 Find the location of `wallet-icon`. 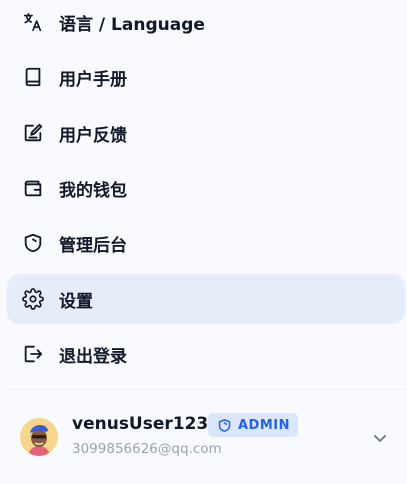

wallet-icon is located at coordinates (33, 188).